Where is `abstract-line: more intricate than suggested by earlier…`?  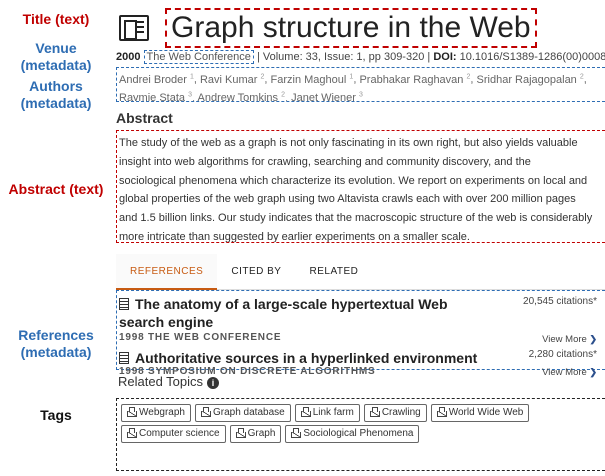 abstract-line: more intricate than suggested by earlier… is located at coordinates (294, 236).